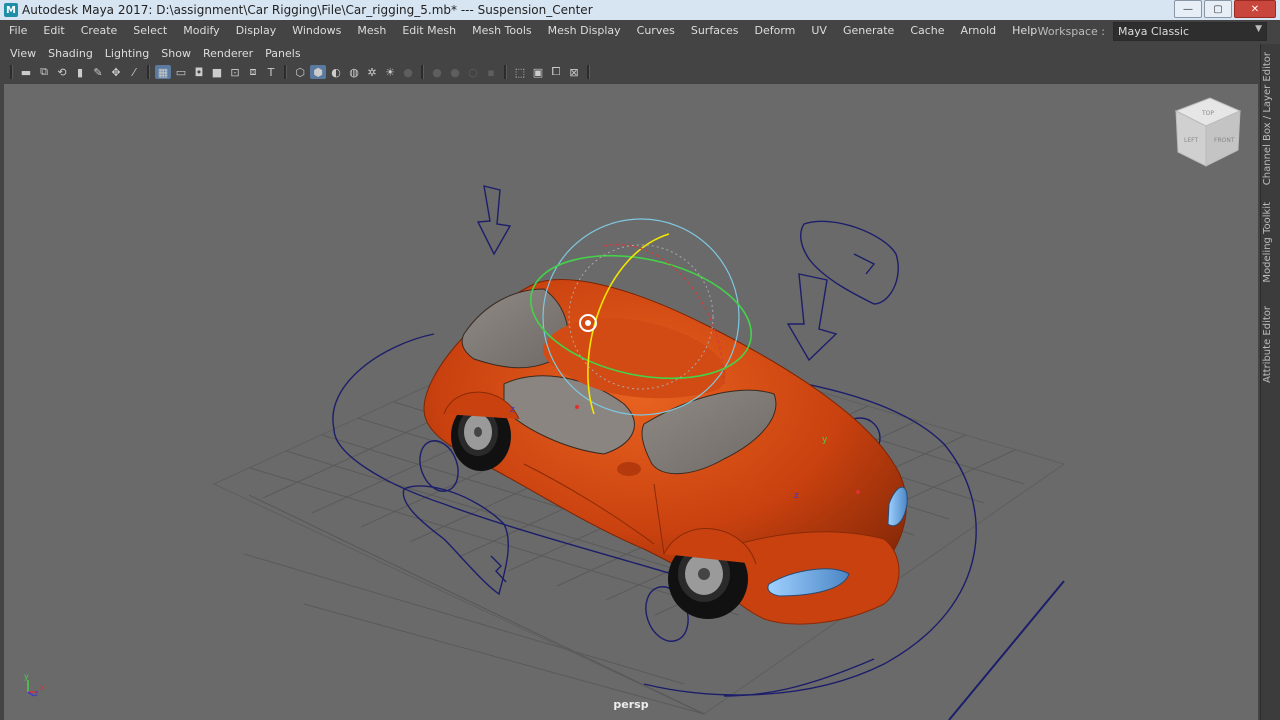 This screenshot has width=1280, height=720. What do you see at coordinates (42, 687) in the screenshot?
I see `axis-x-label: x` at bounding box center [42, 687].